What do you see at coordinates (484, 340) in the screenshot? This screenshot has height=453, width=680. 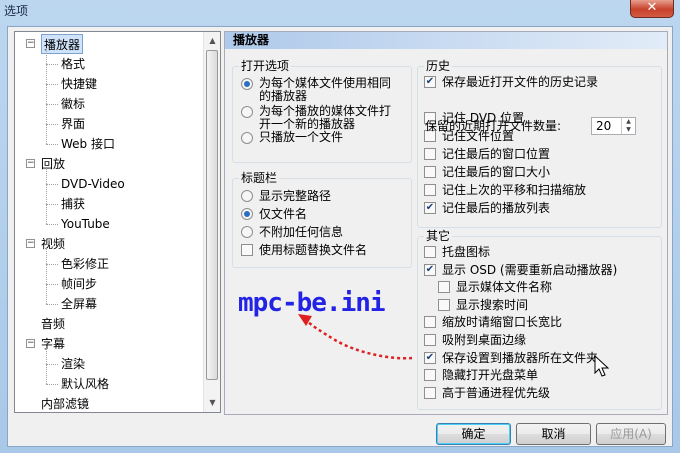 I see `other-option-label: 吸附到桌面边缘` at bounding box center [484, 340].